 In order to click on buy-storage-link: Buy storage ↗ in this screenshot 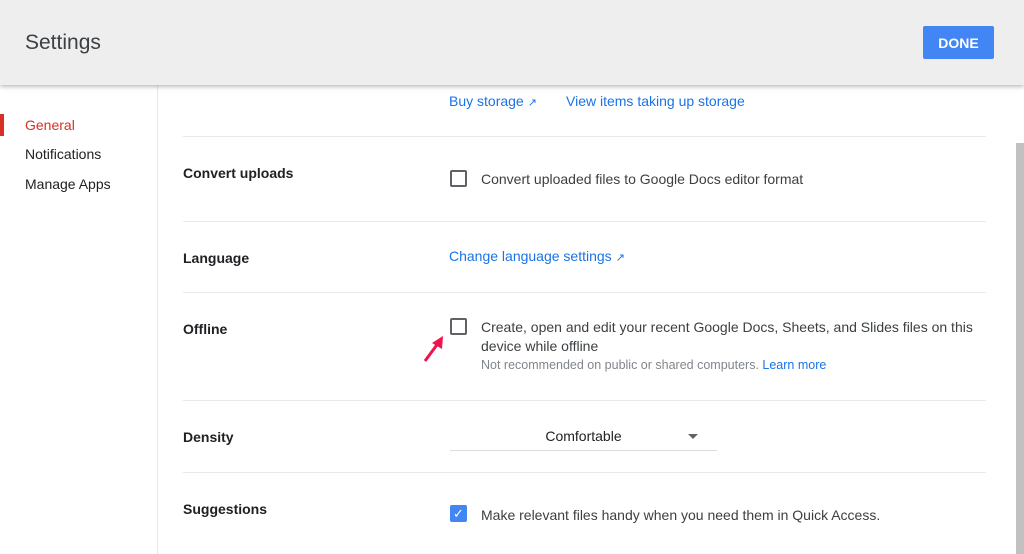, I will do `click(493, 101)`.